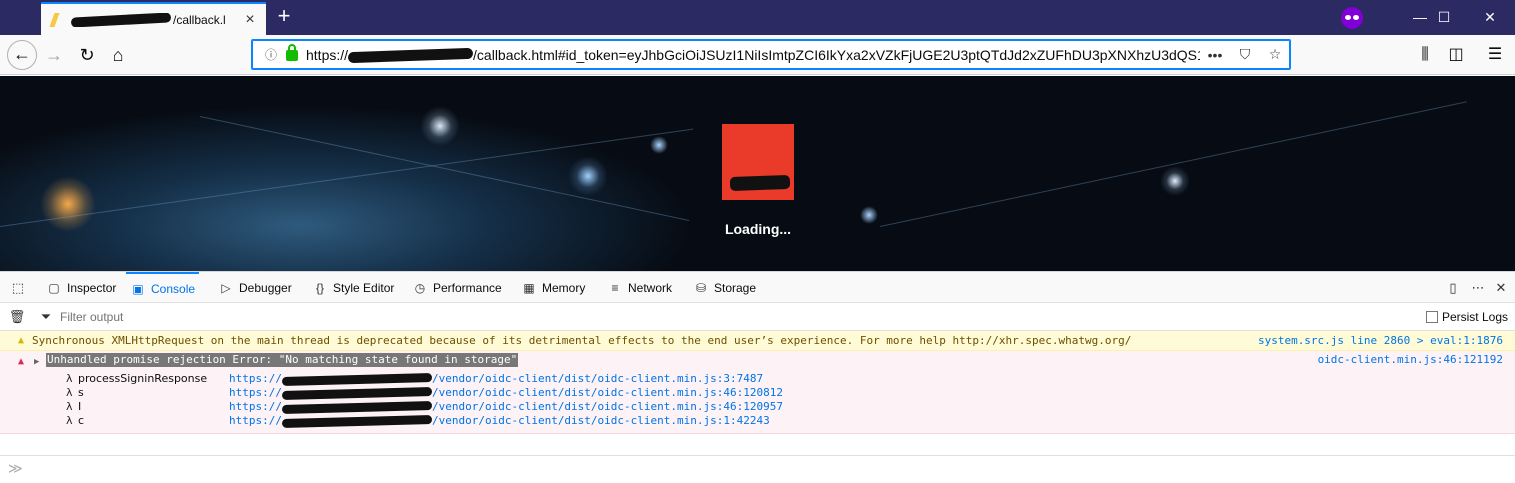 The width and height of the screenshot is (1515, 483). I want to click on network-icon: ≡, so click(615, 287).